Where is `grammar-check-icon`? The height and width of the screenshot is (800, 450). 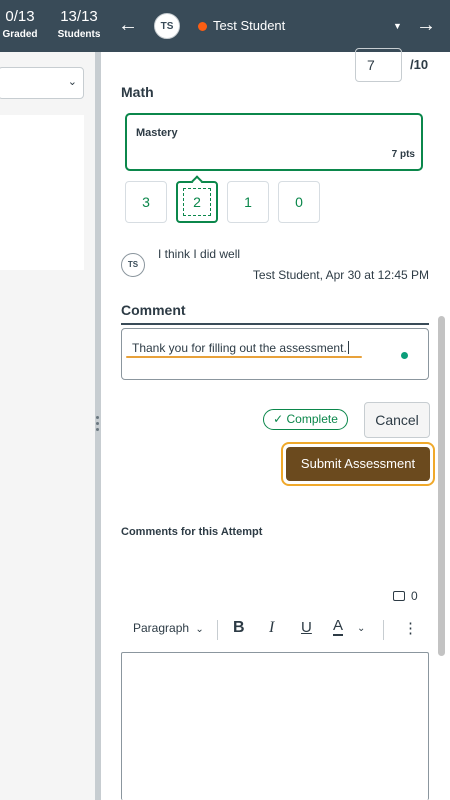 grammar-check-icon is located at coordinates (404, 355).